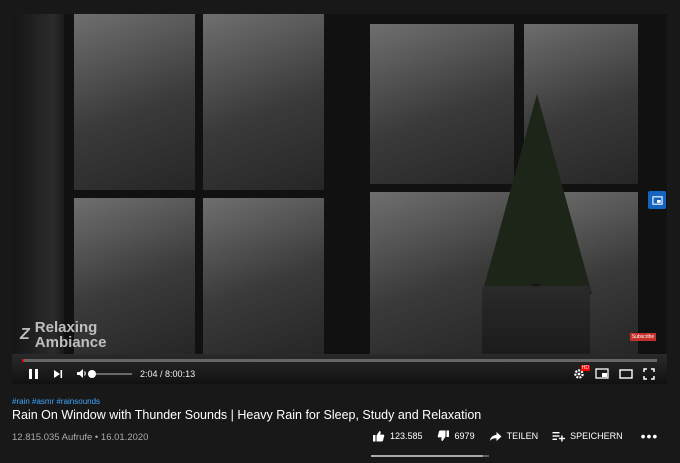  I want to click on miniplayer-badge, so click(657, 200).